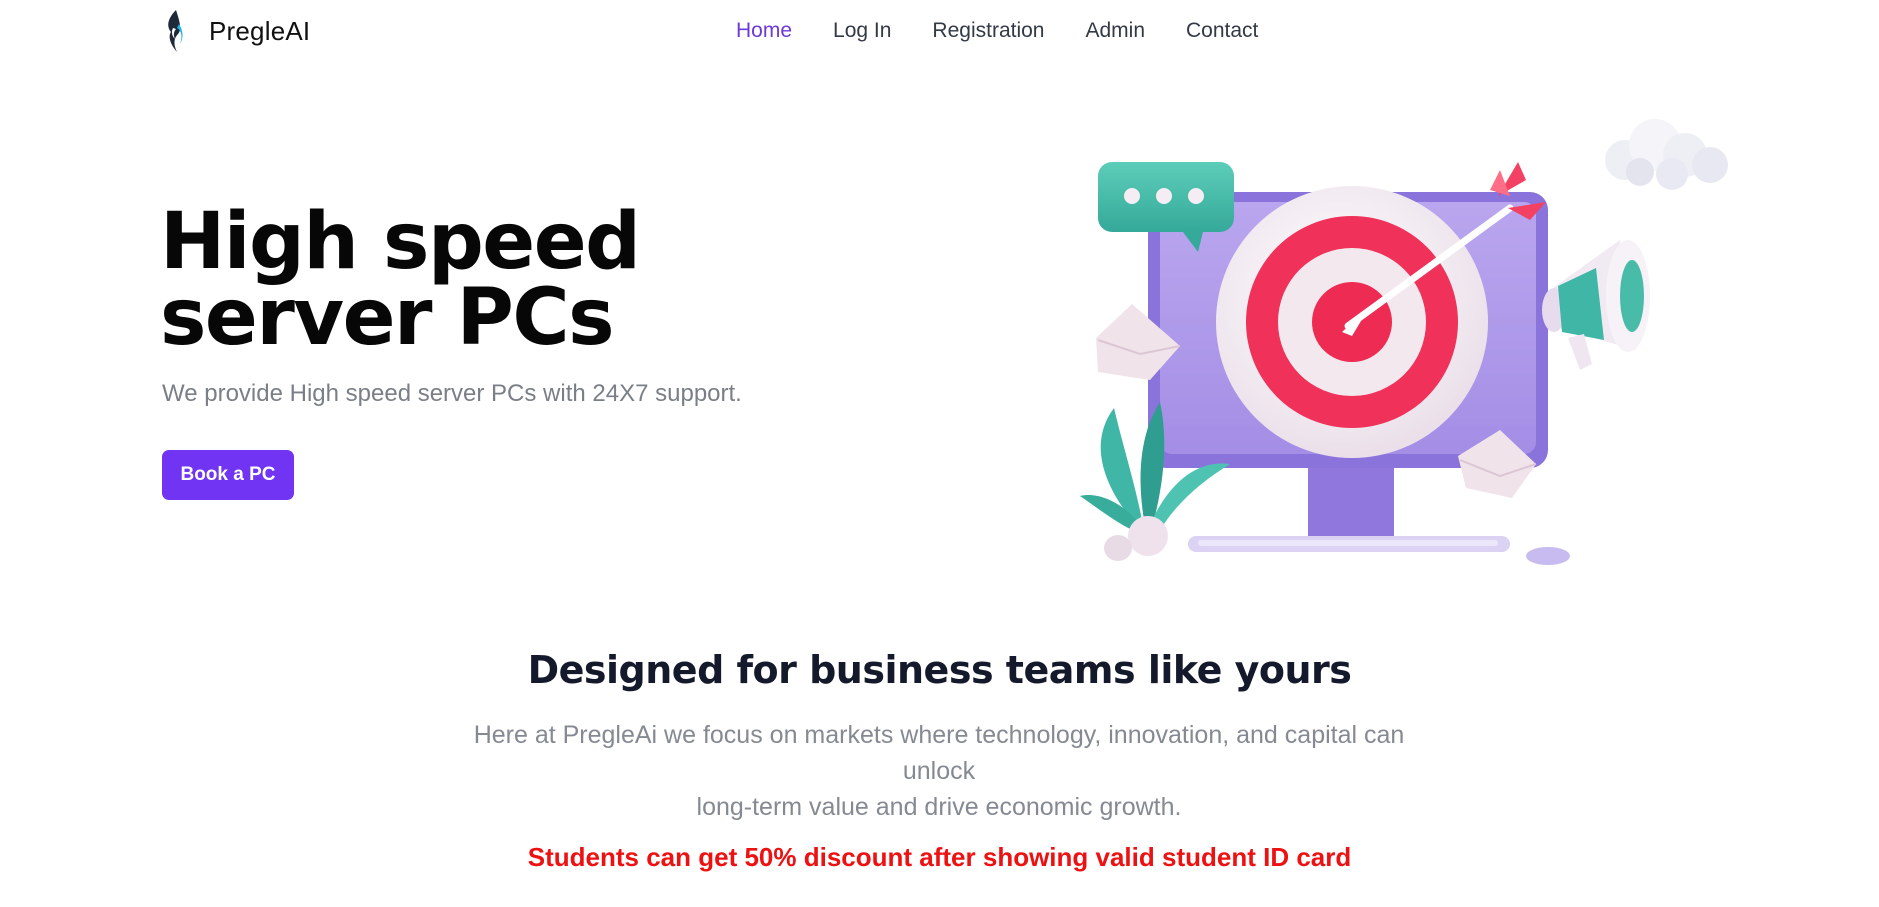  I want to click on section-title: Designed for business teams like yours, so click(939, 670).